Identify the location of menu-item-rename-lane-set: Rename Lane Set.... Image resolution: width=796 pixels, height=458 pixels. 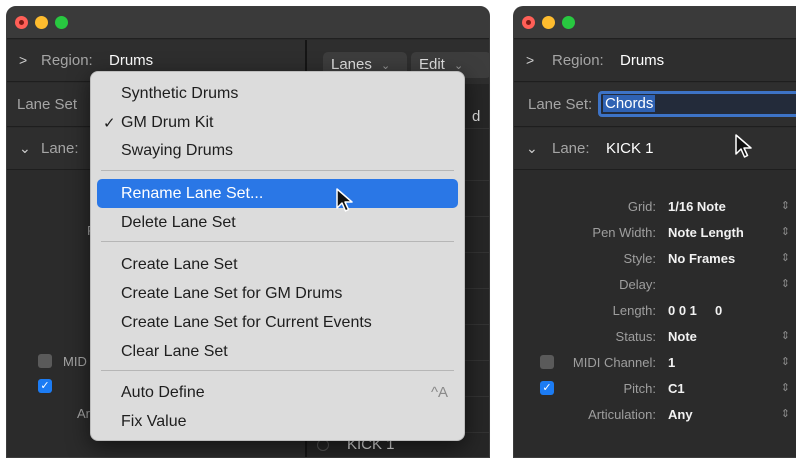
(192, 194).